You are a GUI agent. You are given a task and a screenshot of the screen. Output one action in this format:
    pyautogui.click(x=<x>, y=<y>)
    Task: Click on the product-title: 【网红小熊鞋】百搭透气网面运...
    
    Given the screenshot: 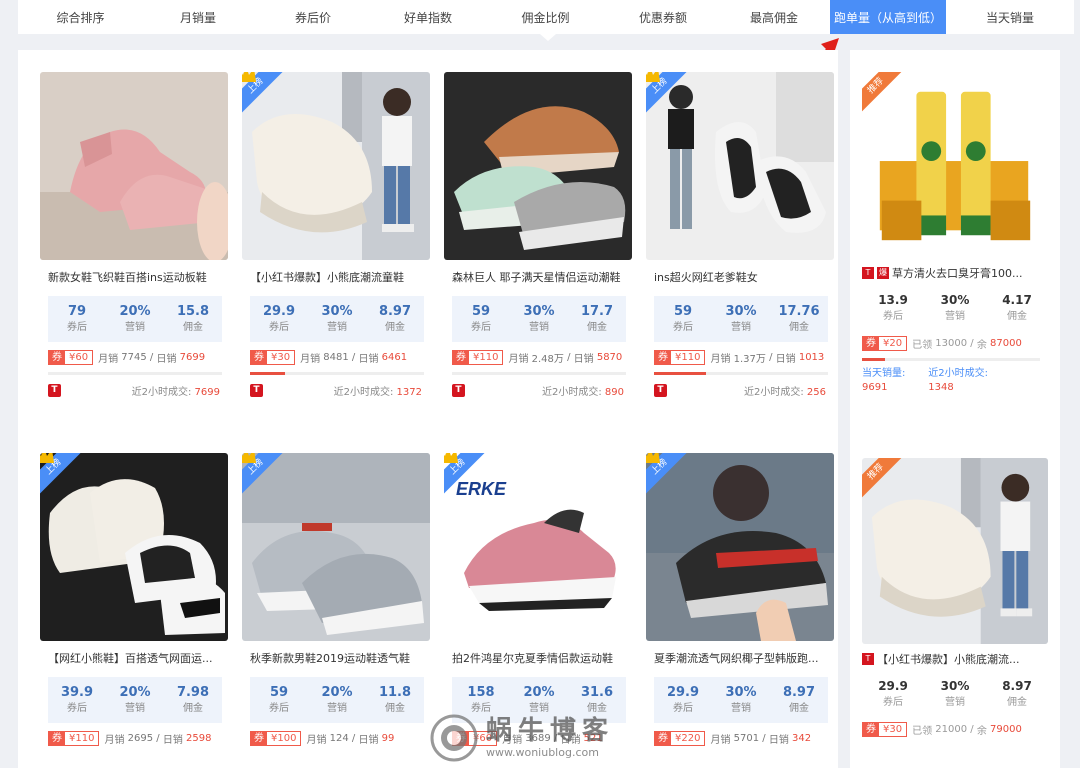 What is the action you would take?
    pyautogui.click(x=134, y=659)
    